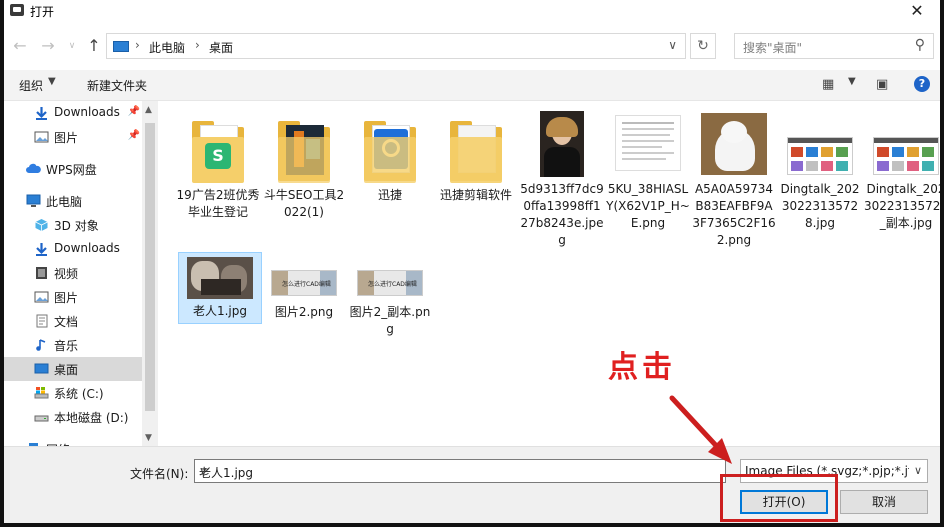 Image resolution: width=944 pixels, height=527 pixels. I want to click on system-drive-icon, so click(41, 393).